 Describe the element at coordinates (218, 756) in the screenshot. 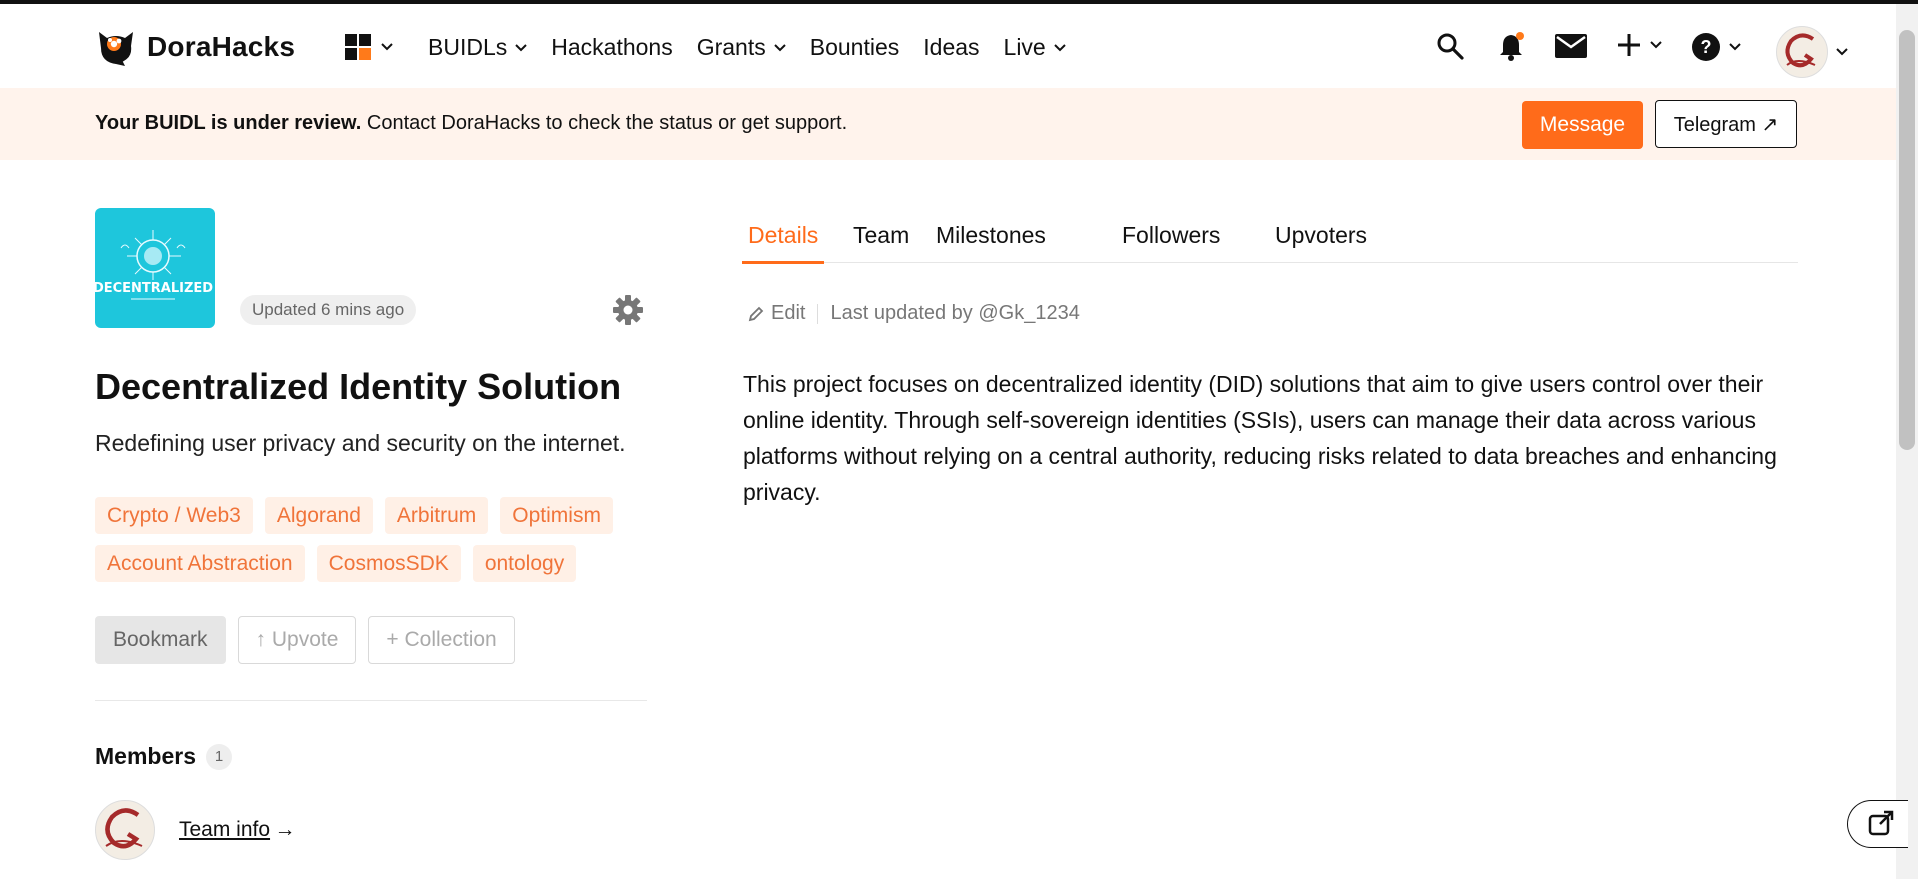

I see `members-count-badge: 1` at that location.